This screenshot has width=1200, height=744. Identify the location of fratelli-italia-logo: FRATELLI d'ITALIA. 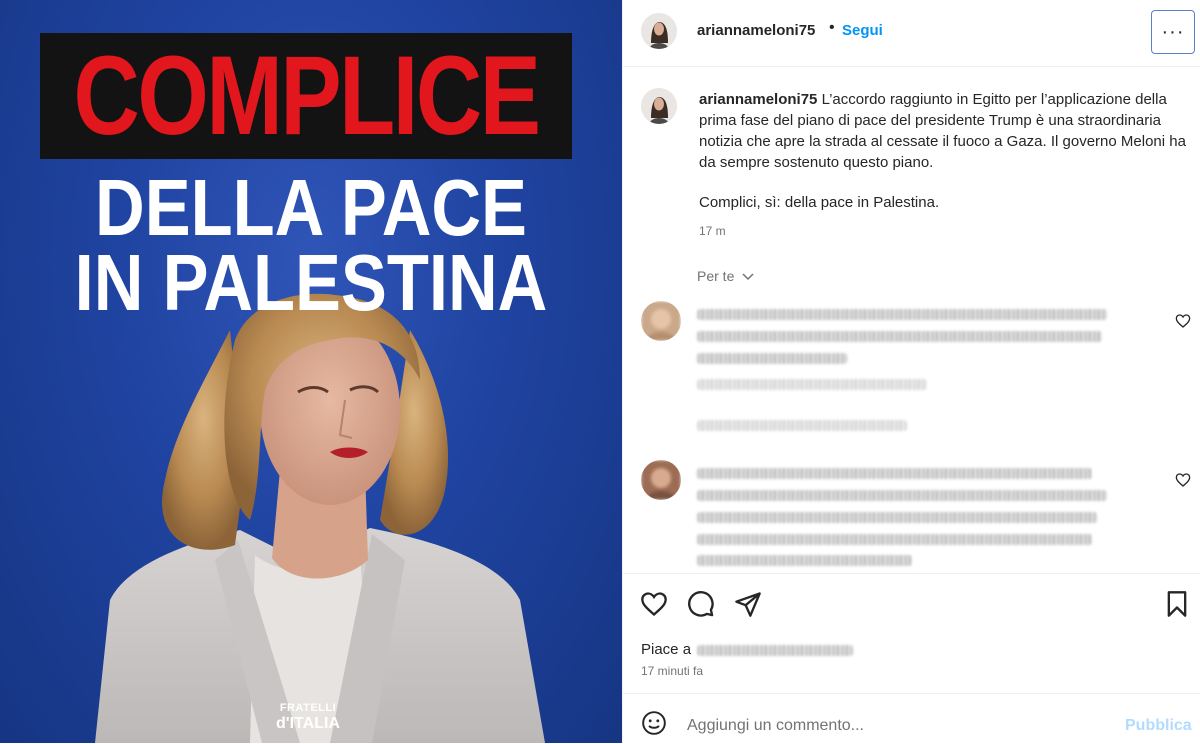
(308, 717).